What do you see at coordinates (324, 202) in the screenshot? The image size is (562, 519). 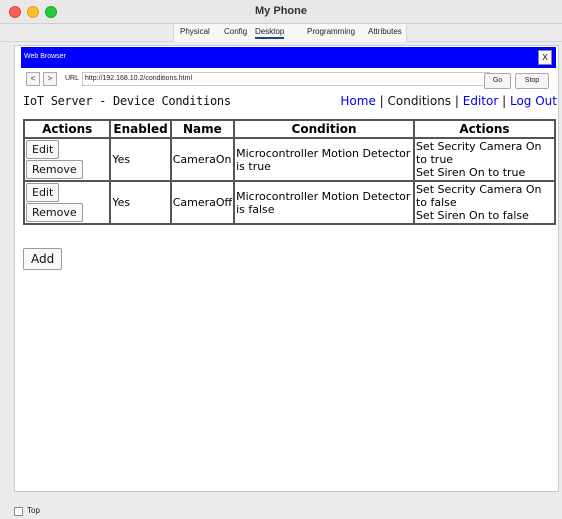 I see `condition-cell: Microcontroller Motion Detector is false` at bounding box center [324, 202].